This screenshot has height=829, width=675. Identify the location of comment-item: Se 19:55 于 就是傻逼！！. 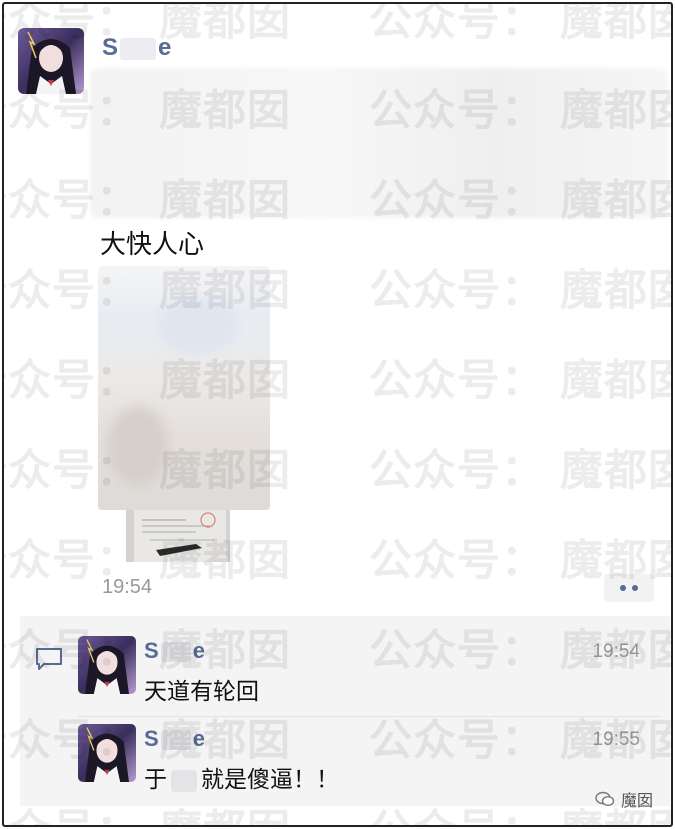
(345, 762).